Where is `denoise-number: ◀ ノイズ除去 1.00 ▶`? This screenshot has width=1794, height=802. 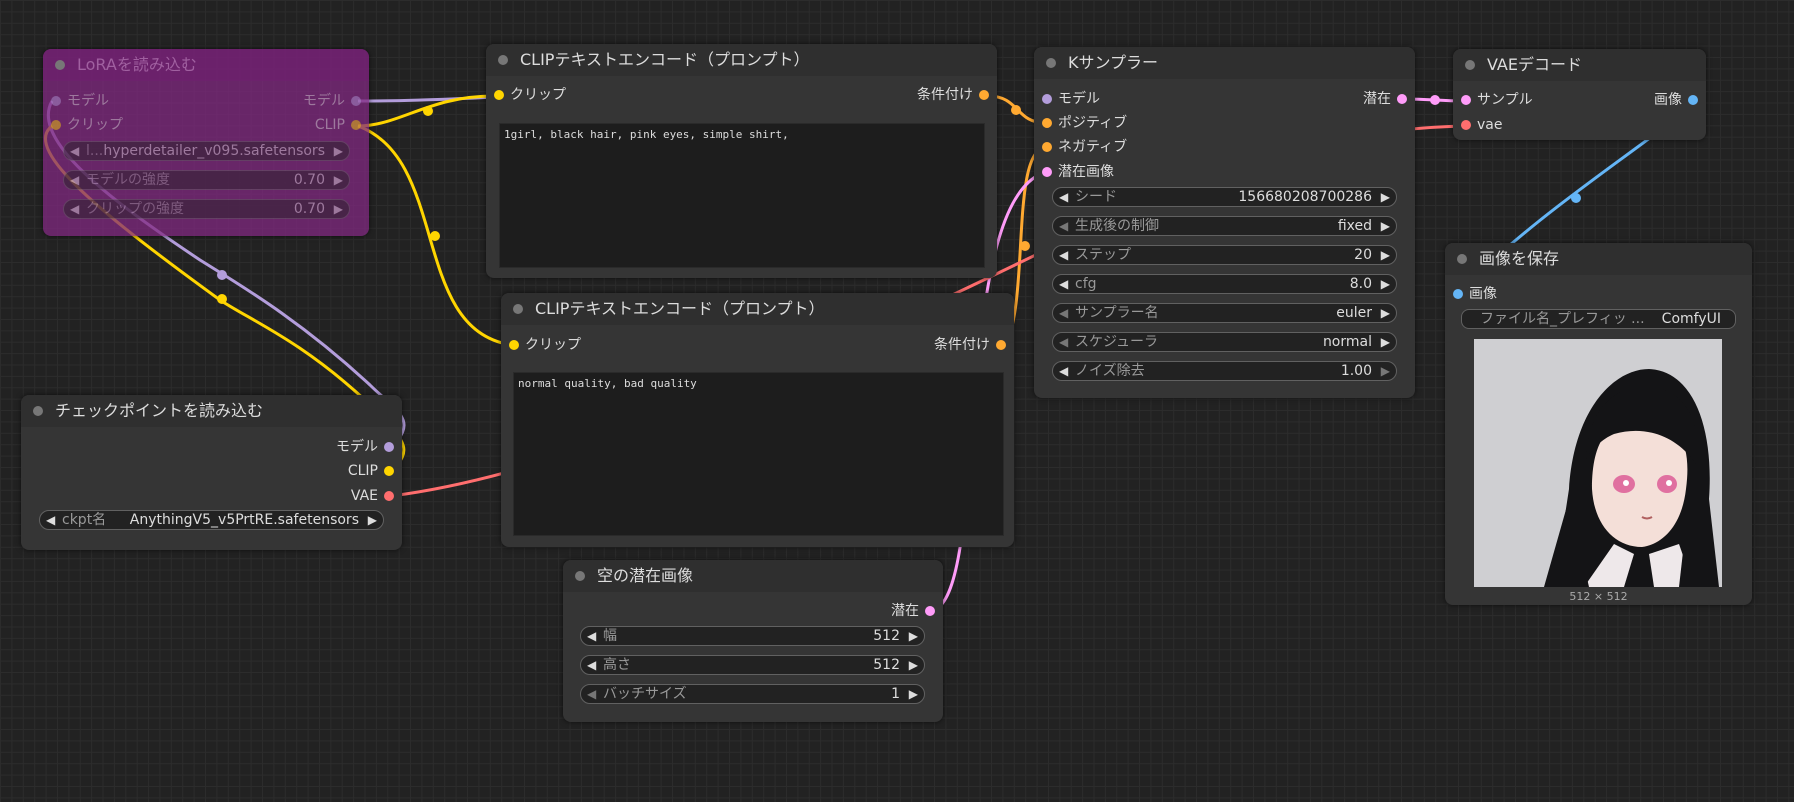
denoise-number: ◀ ノイズ除去 1.00 ▶ is located at coordinates (1224, 371).